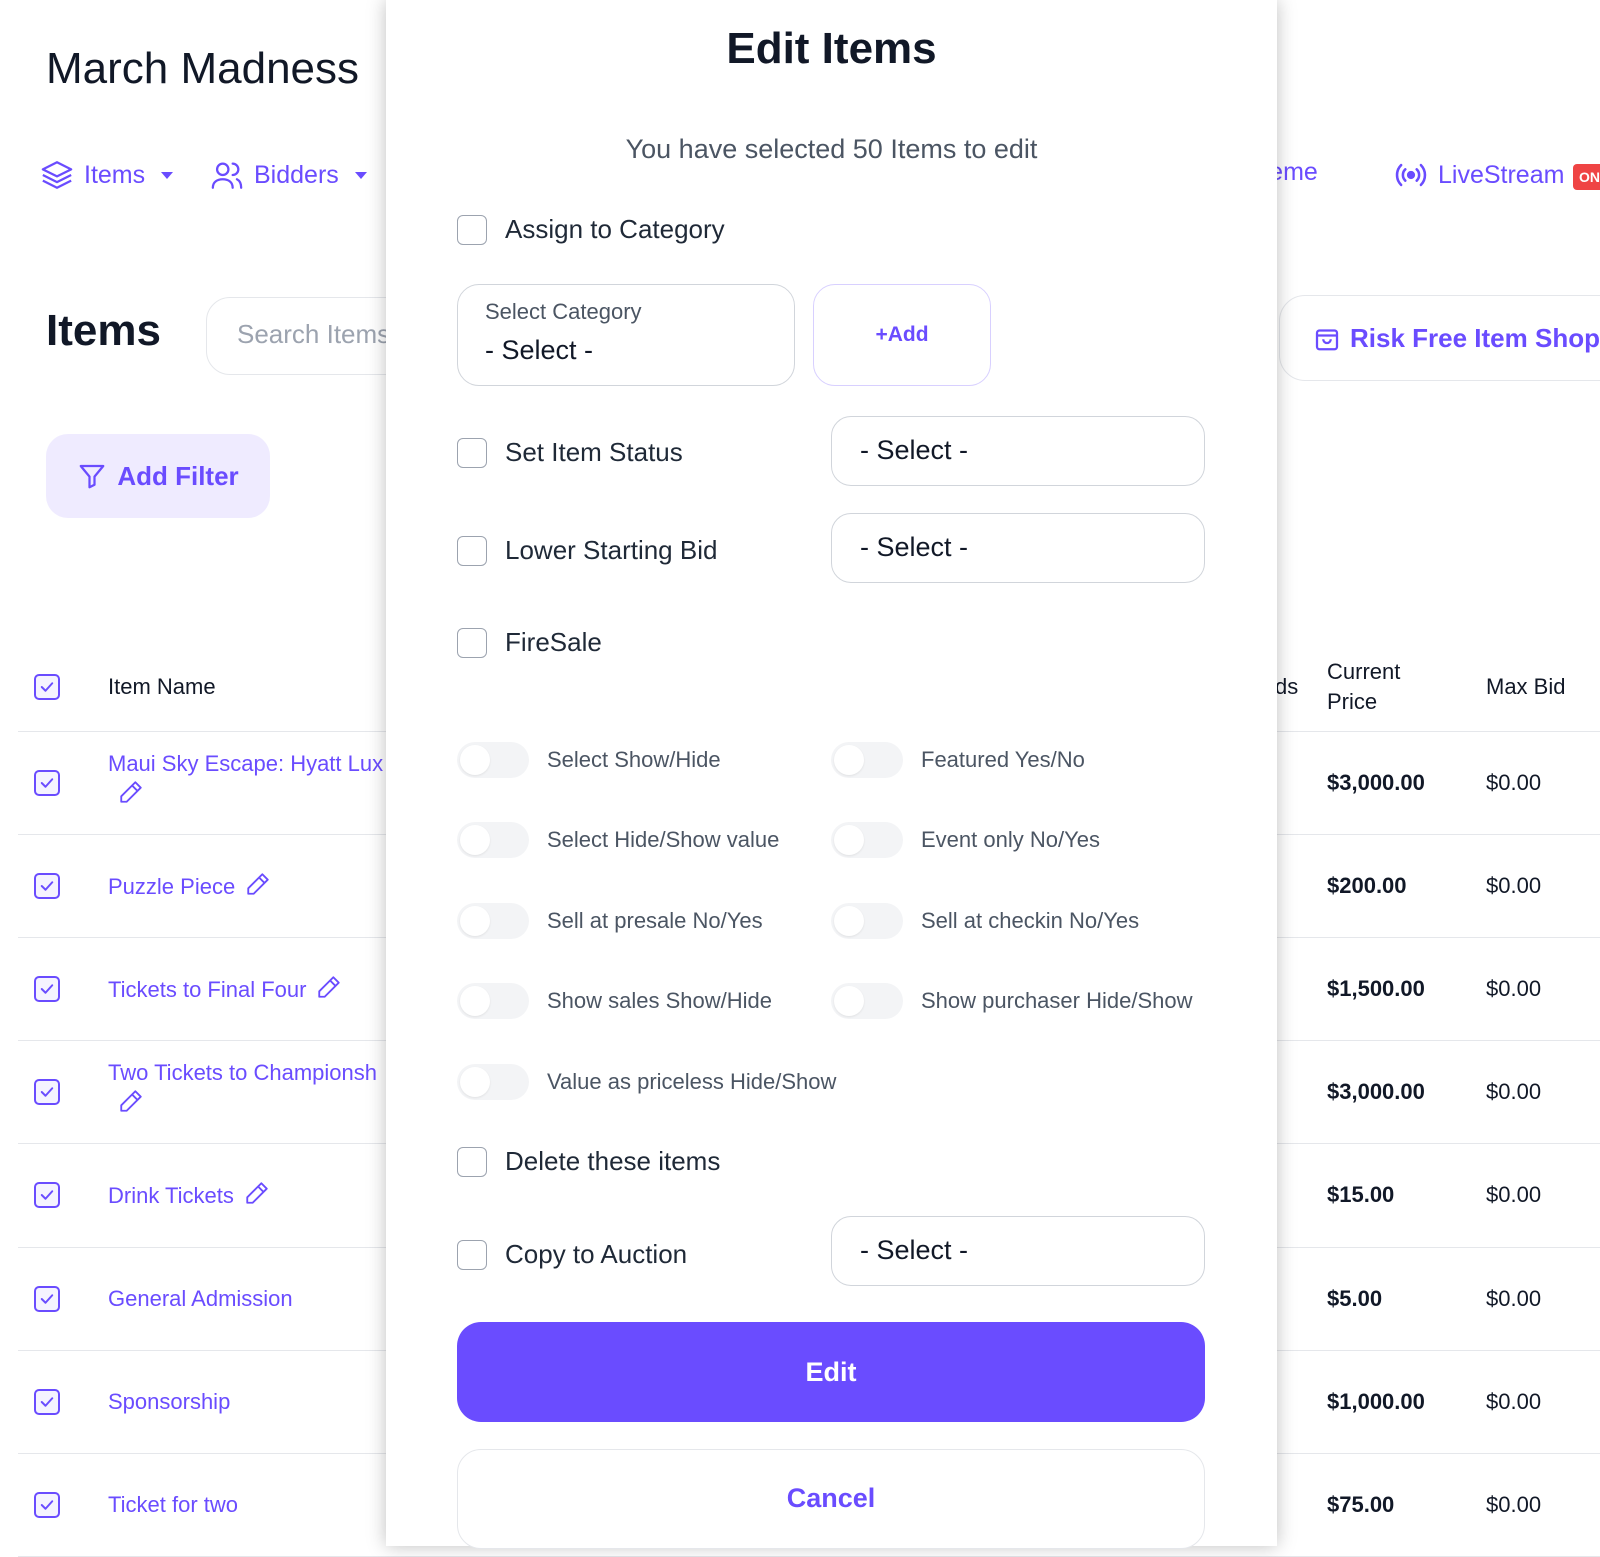  What do you see at coordinates (172, 886) in the screenshot?
I see `item-name-text: Puzzle Piece` at bounding box center [172, 886].